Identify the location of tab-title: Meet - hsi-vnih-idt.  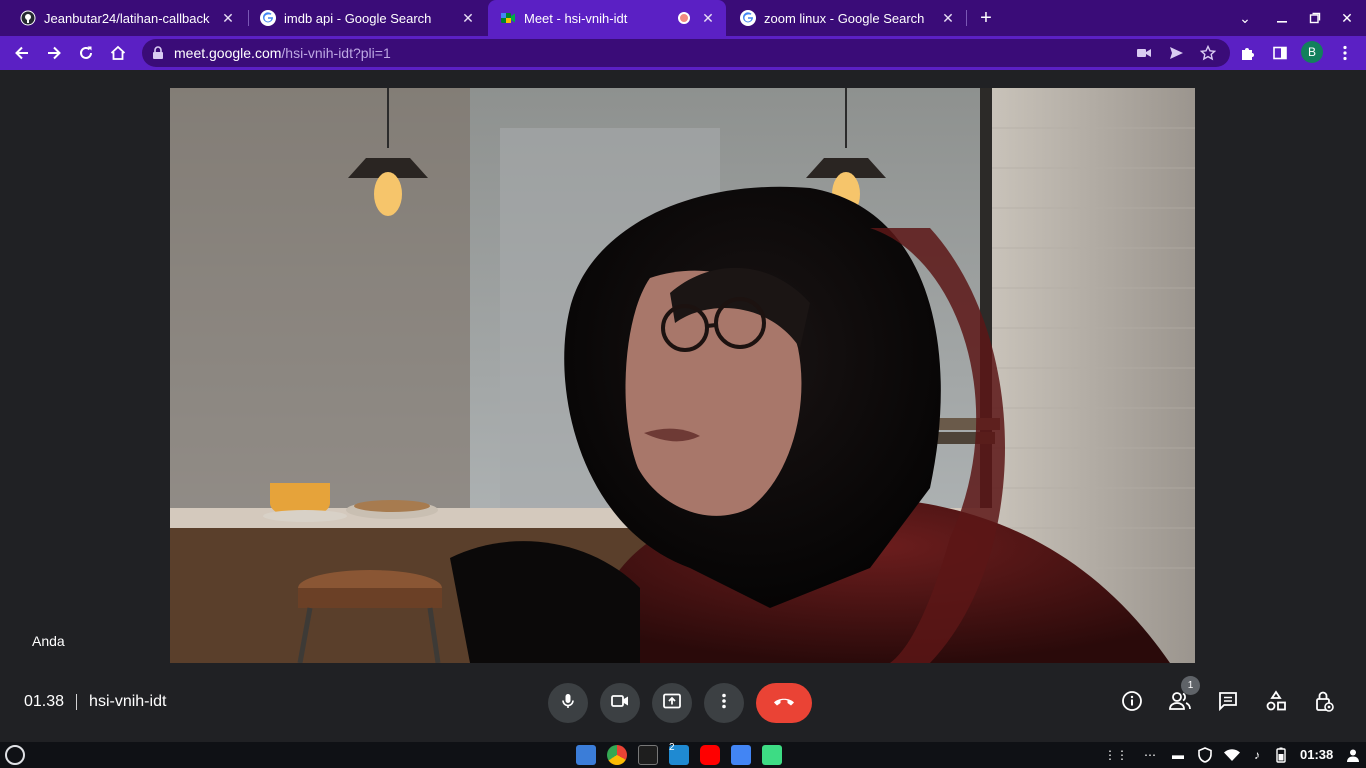
(576, 18).